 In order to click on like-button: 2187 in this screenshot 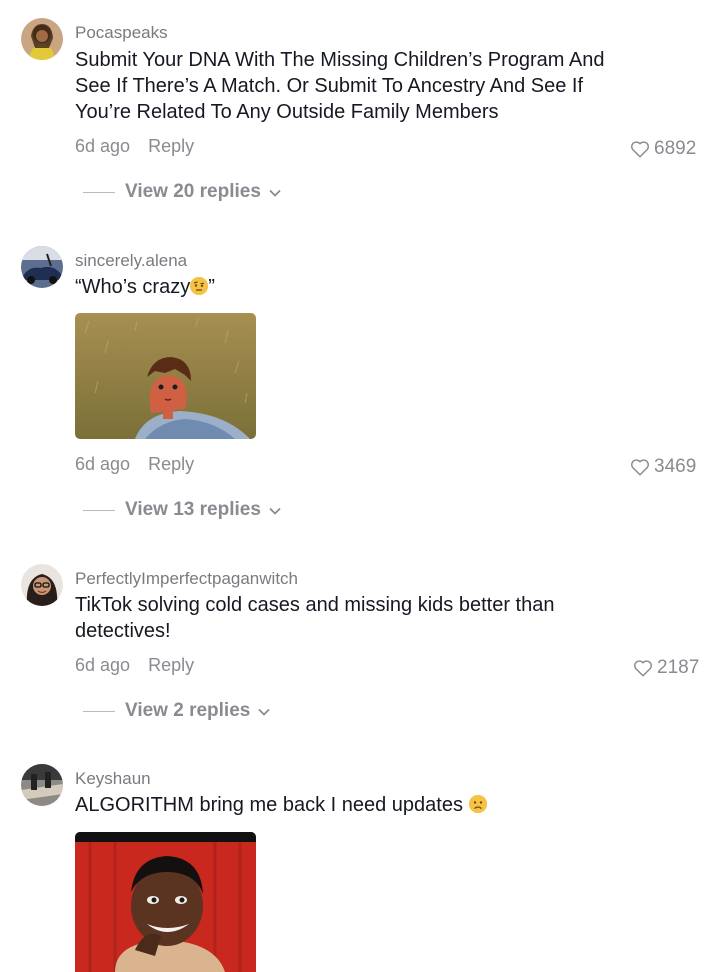, I will do `click(666, 668)`.